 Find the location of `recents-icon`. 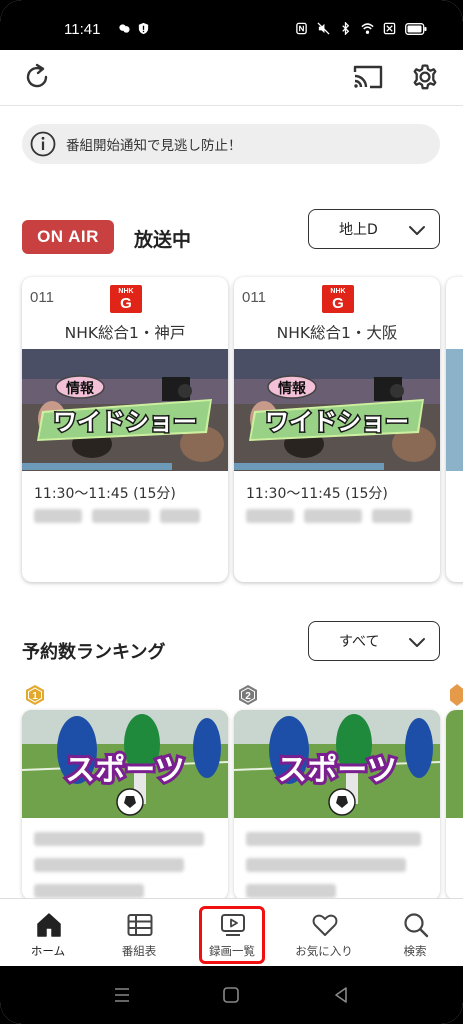

recents-icon is located at coordinates (122, 995).